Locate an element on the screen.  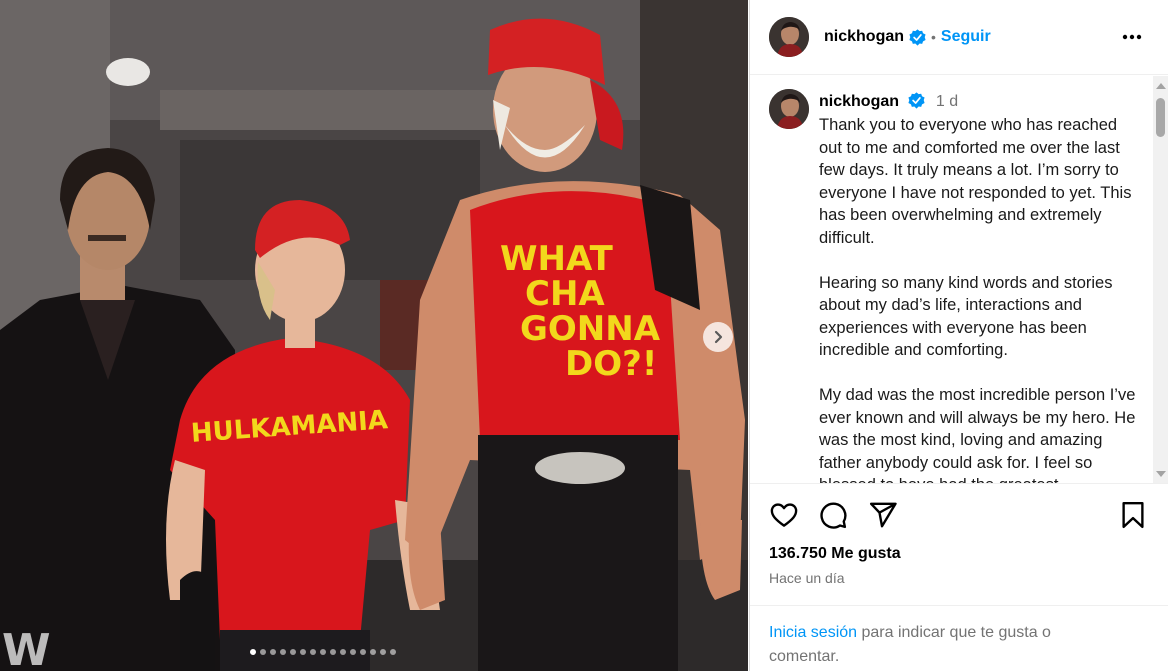
svg-text: W is located at coordinates (26, 648).